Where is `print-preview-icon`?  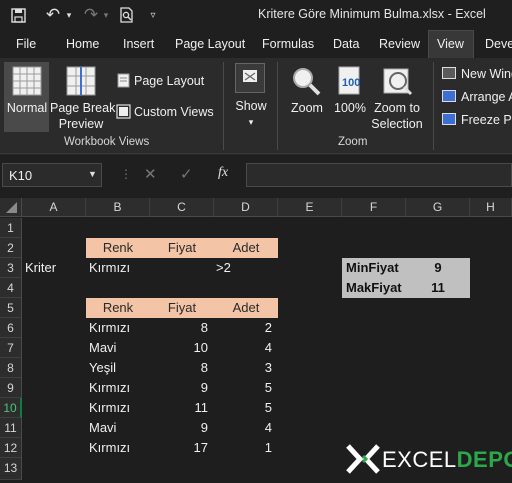
print-preview-icon is located at coordinates (126, 15).